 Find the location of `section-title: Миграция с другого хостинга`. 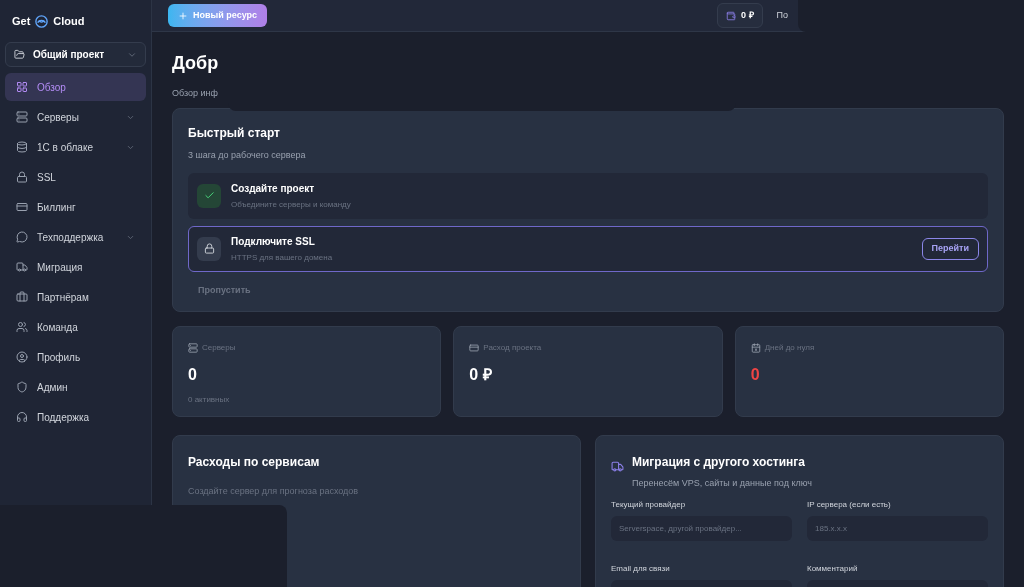

section-title: Миграция с другого хостинга is located at coordinates (719, 462).